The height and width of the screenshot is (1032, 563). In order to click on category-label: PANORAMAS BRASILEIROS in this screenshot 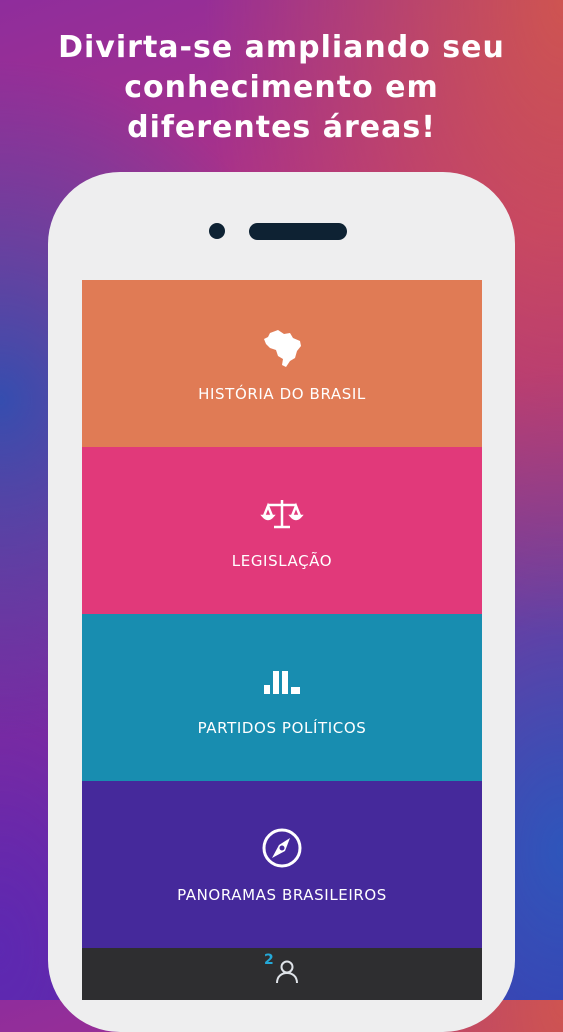, I will do `click(282, 894)`.